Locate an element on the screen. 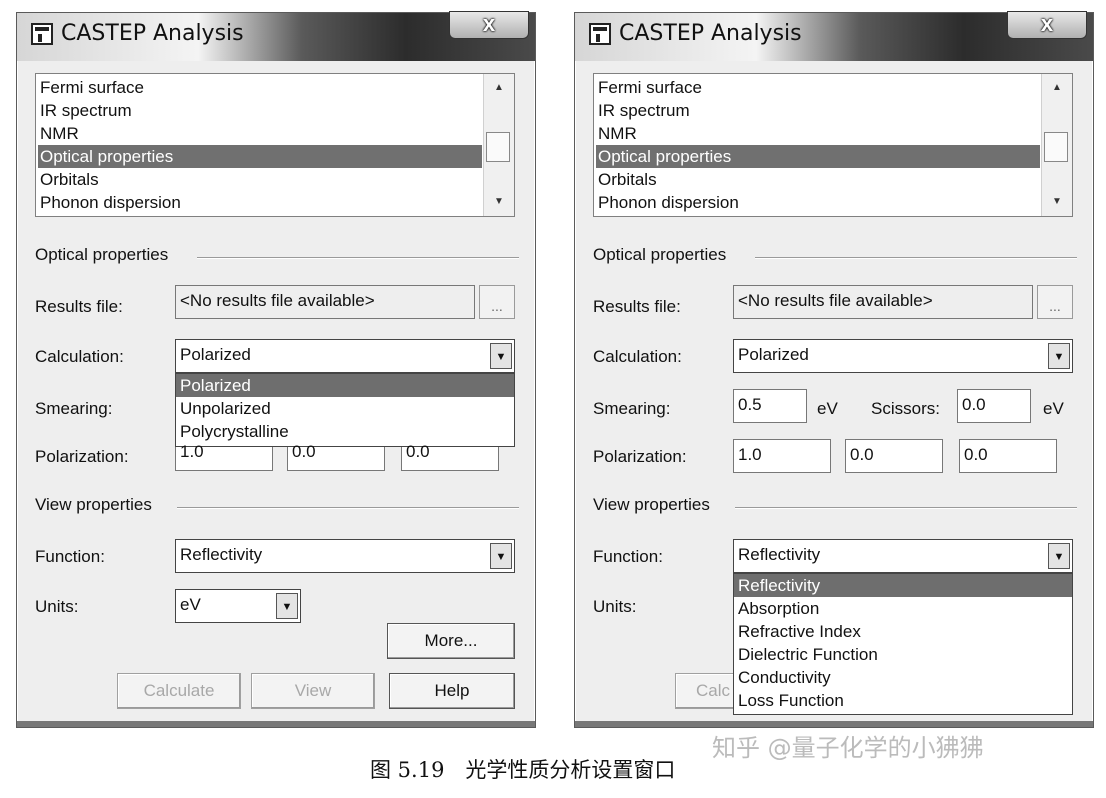 The image size is (1106, 798). dropdown-option: Absorption is located at coordinates (903, 608).